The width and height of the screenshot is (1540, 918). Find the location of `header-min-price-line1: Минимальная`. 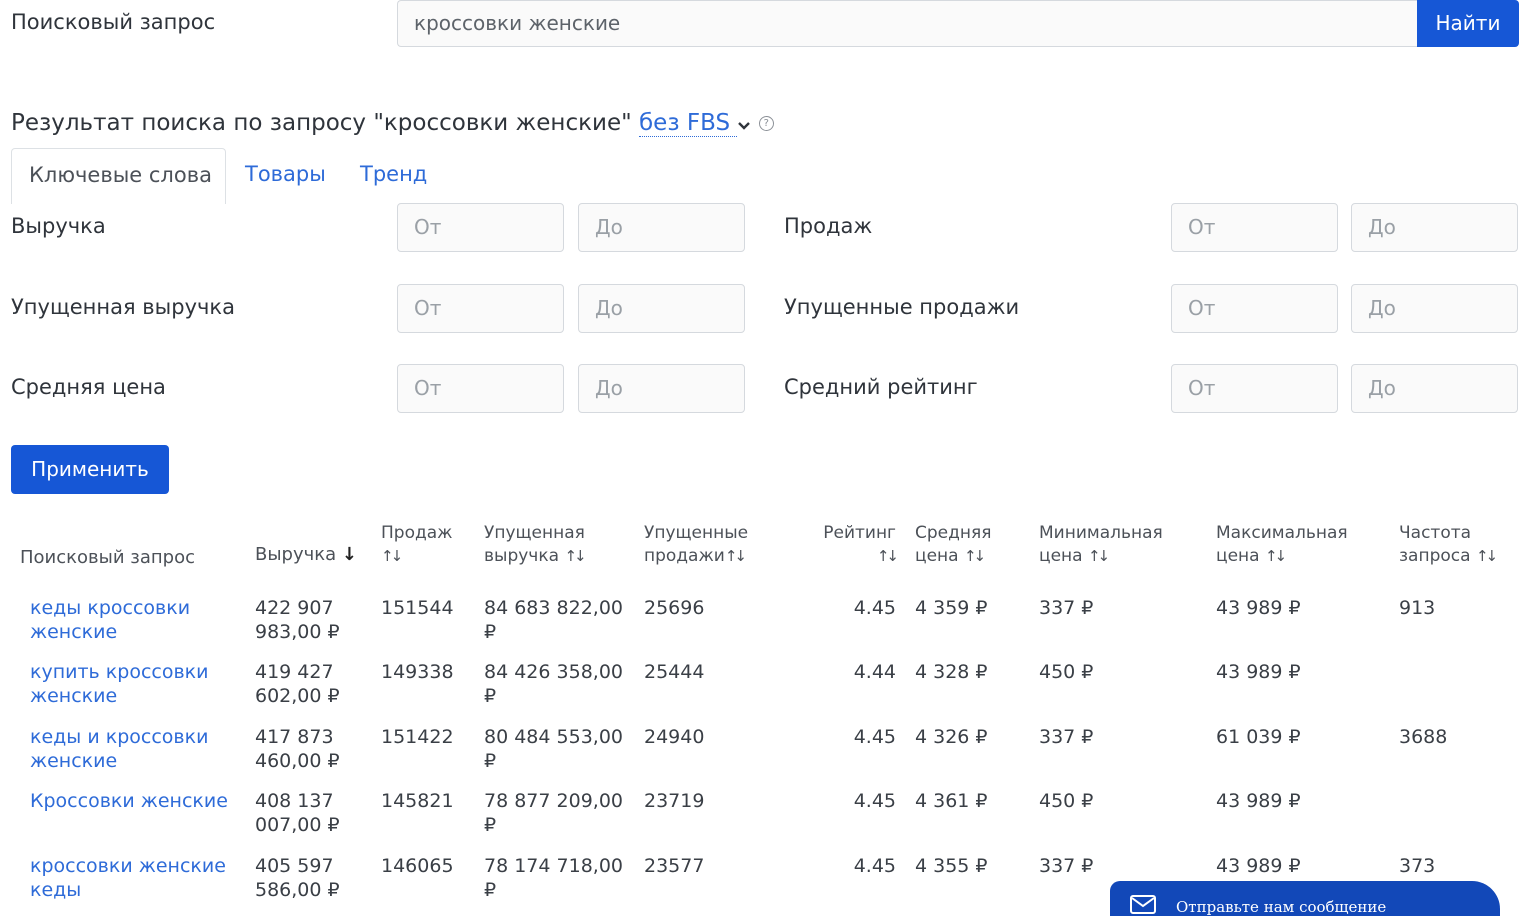

header-min-price-line1: Минимальная is located at coordinates (1101, 533).